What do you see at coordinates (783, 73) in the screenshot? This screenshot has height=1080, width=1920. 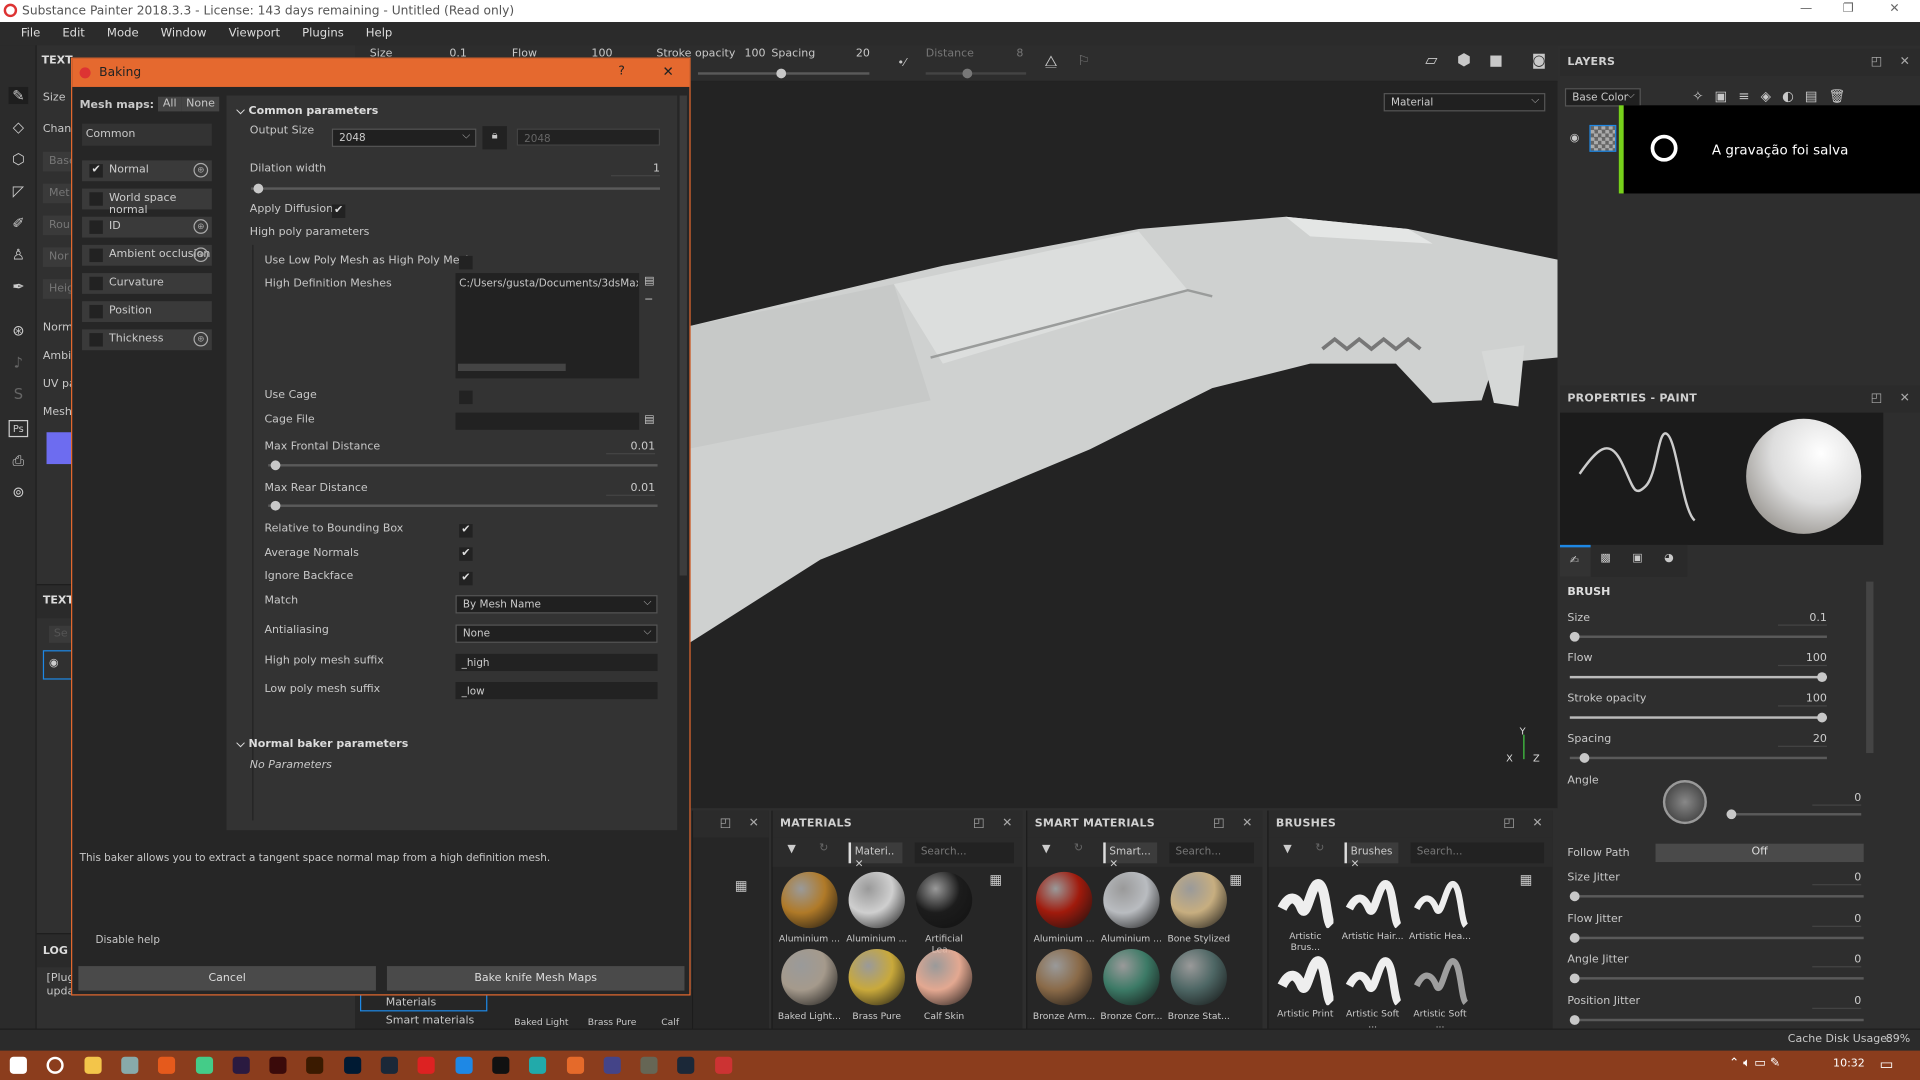 I see `spacing-slider` at bounding box center [783, 73].